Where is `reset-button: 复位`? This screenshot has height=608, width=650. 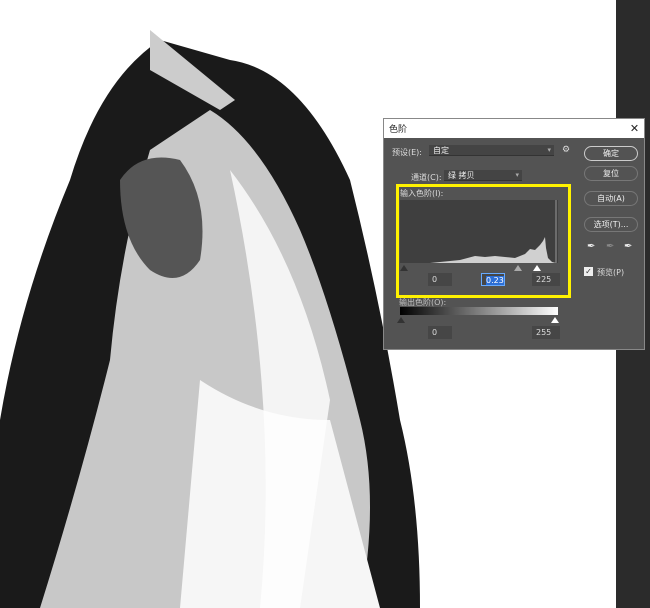
reset-button: 复位 is located at coordinates (611, 173).